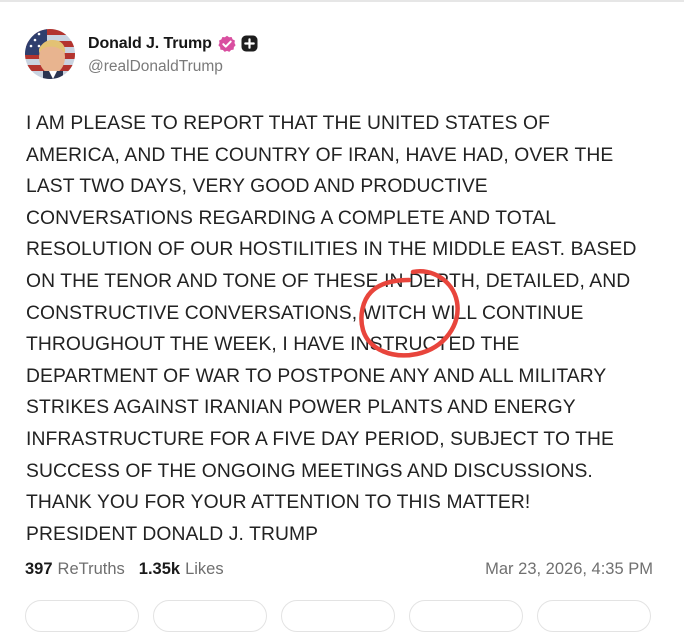 This screenshot has width=684, height=632. Describe the element at coordinates (210, 616) in the screenshot. I see `retruth-button` at that location.